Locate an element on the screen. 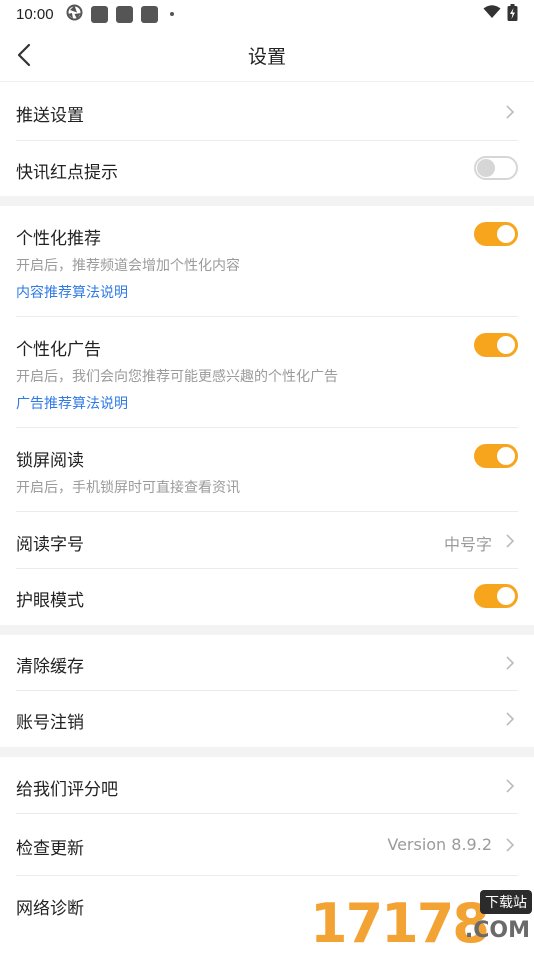  delete-account-row: 账号注销 is located at coordinates (267, 719).